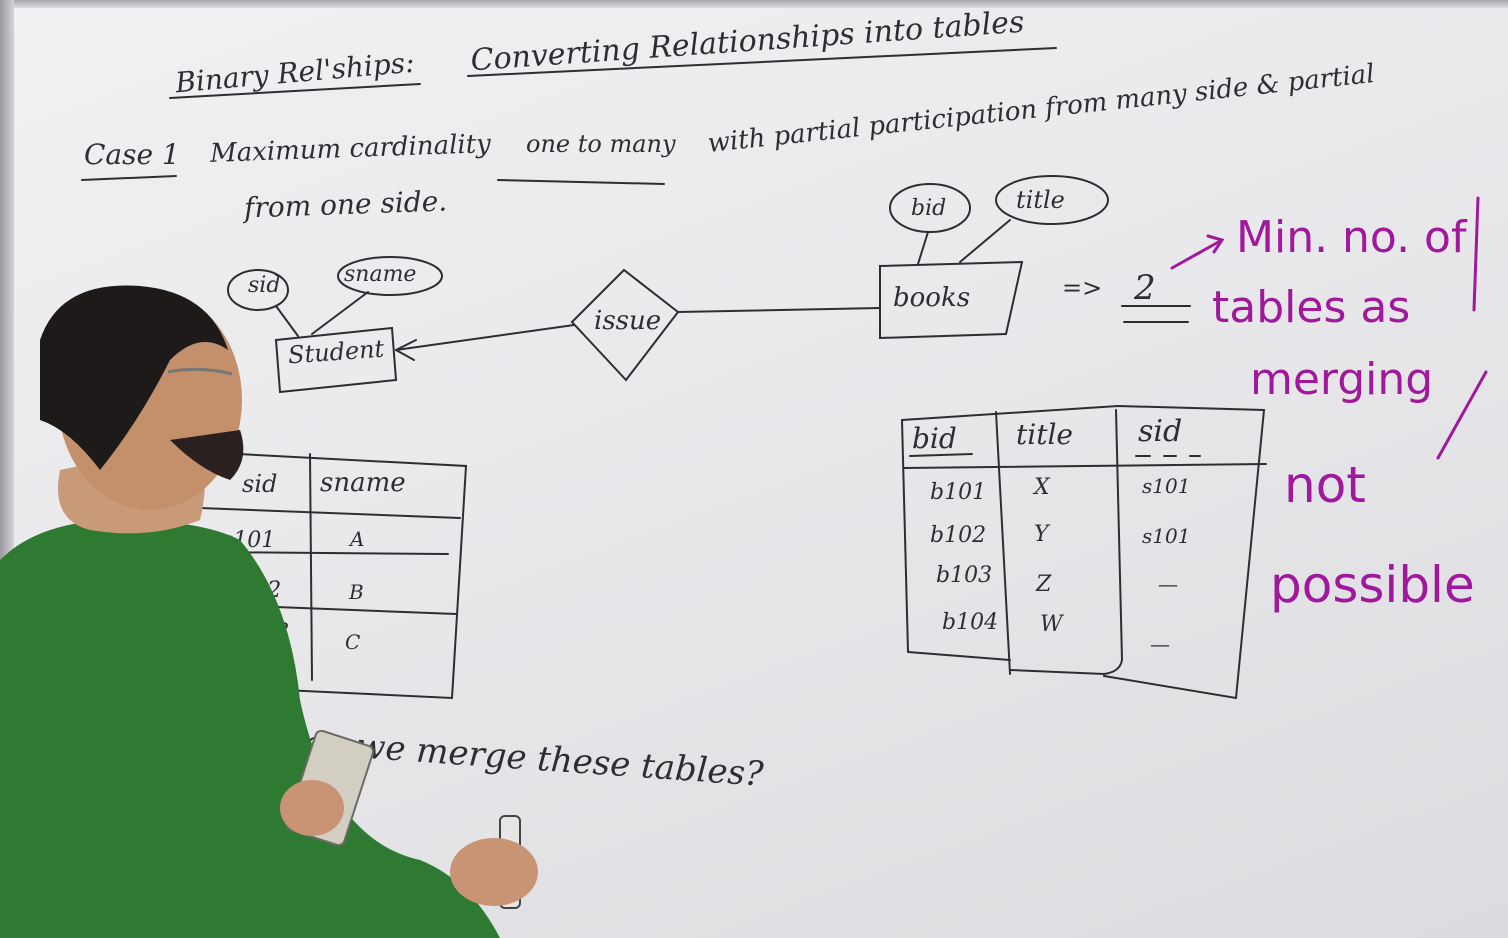 This screenshot has width=1508, height=938. Describe the element at coordinates (762, 62) in the screenshot. I see `title-underline` at that location.